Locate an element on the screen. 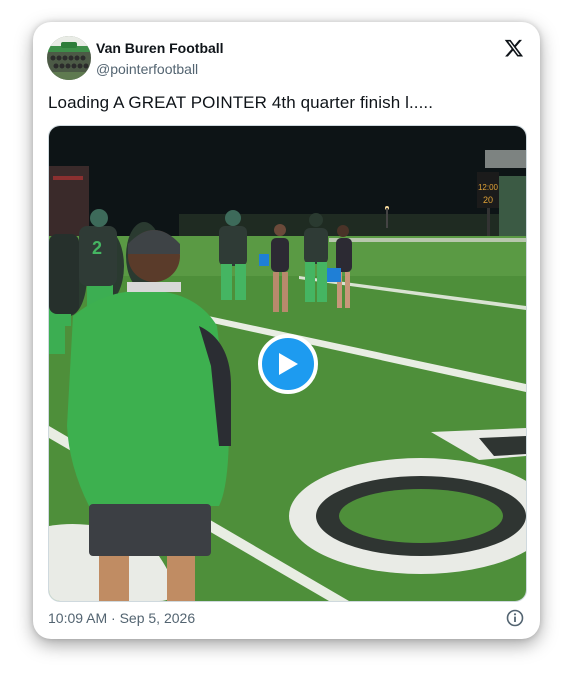 This screenshot has width=574, height=683. avatar-image is located at coordinates (69, 58).